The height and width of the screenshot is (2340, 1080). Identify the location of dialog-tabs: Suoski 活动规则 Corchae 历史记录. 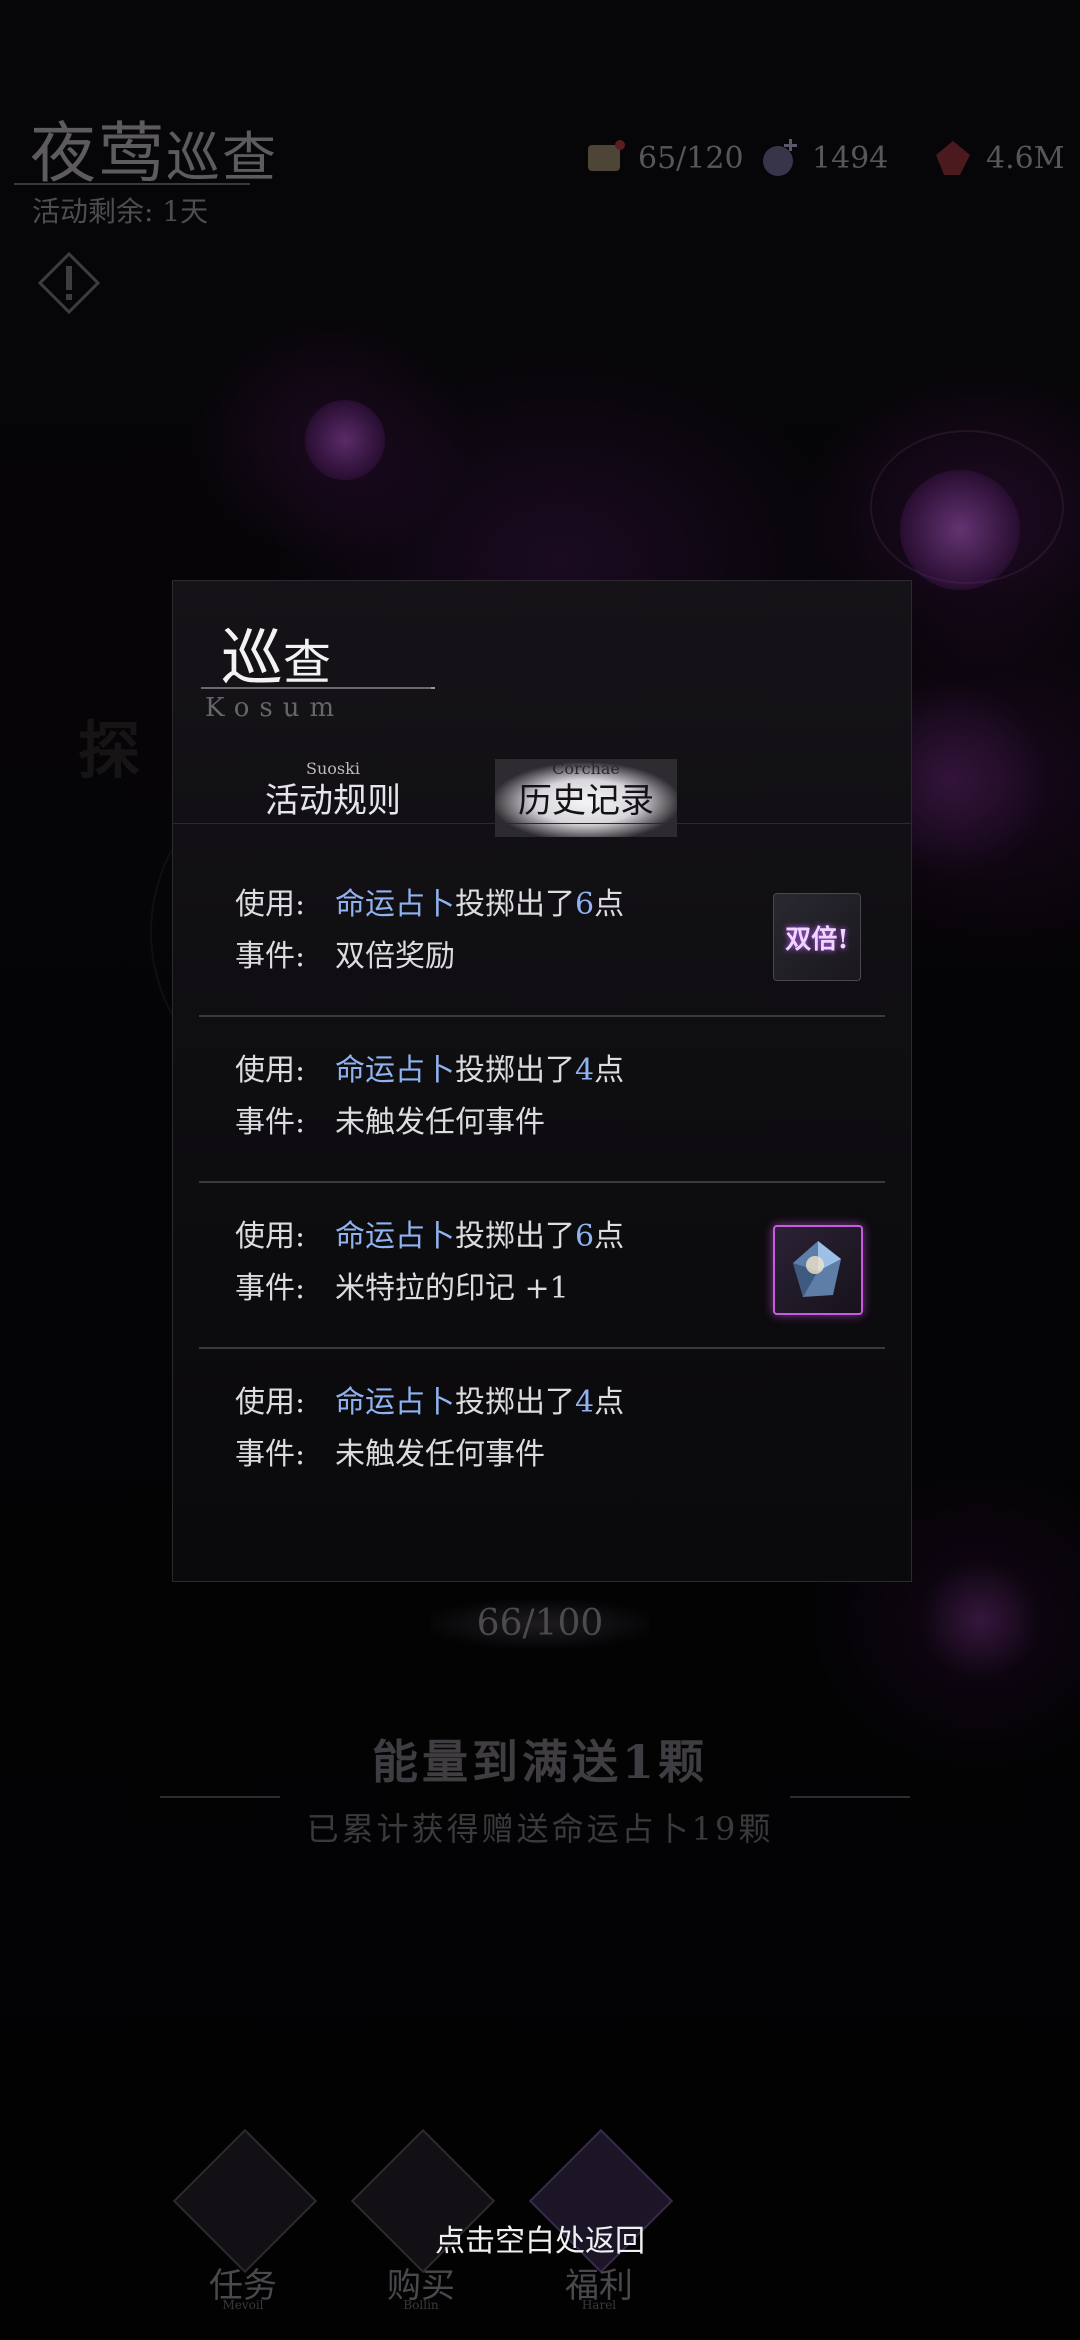
(542, 798).